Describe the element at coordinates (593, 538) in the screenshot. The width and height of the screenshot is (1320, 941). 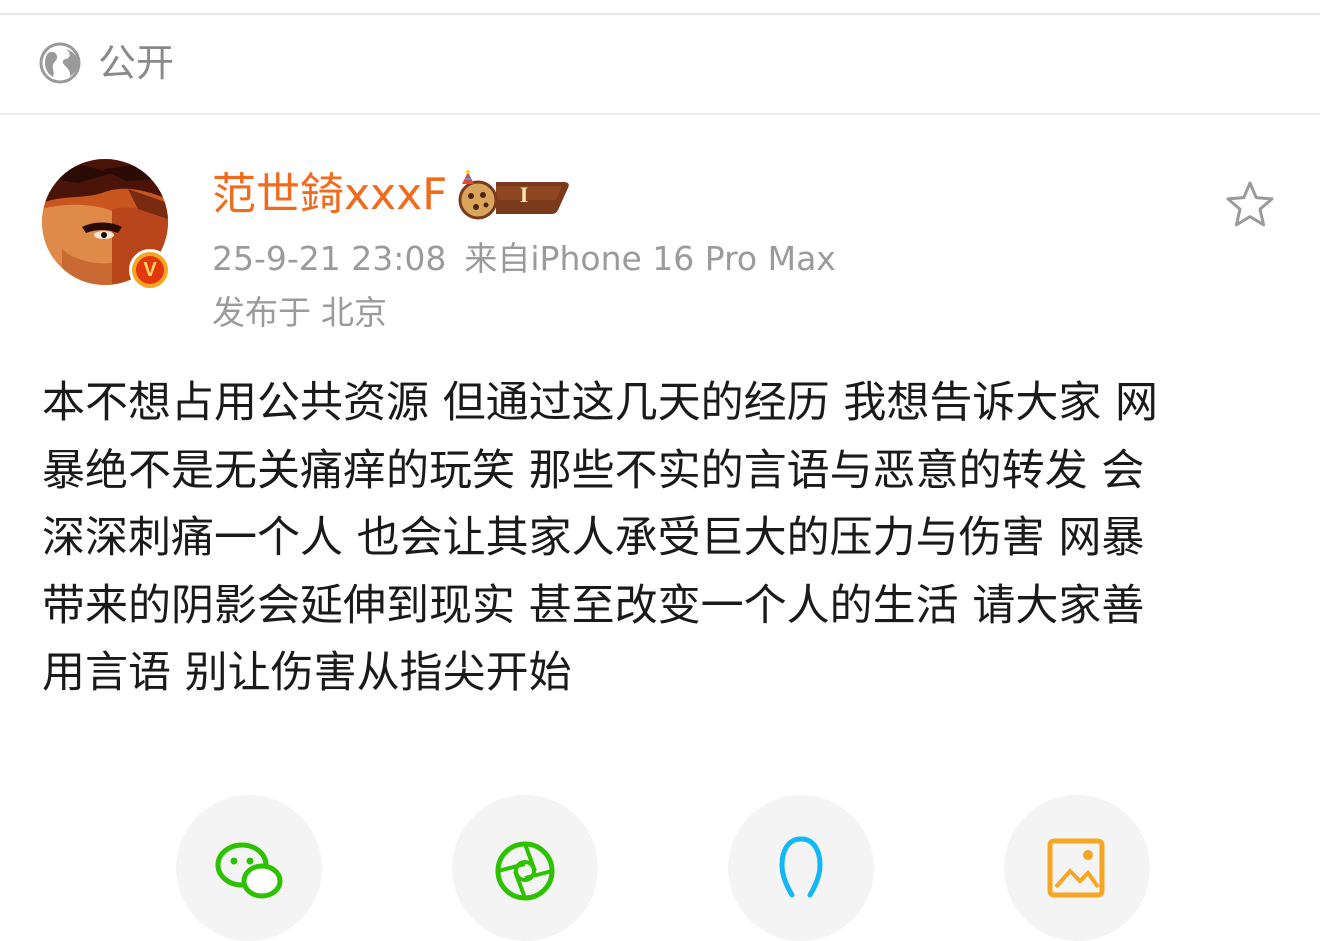
I see `post-body-line: 深深刺痛一个人 也会让其家人承受巨大的压力与伤害 网暴` at that location.